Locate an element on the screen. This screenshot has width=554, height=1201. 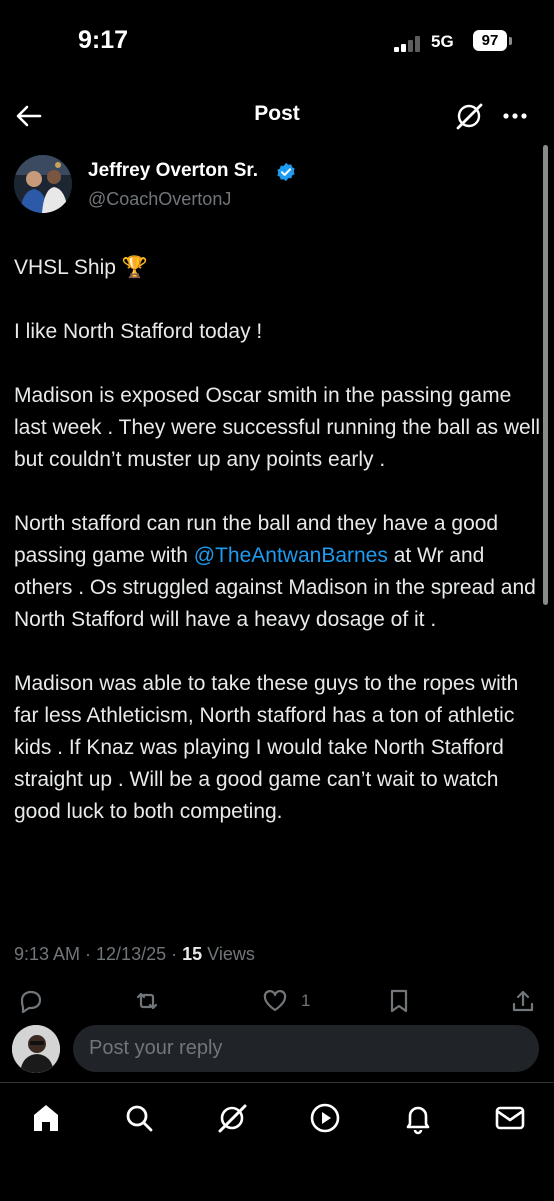
reply-input is located at coordinates (306, 1048).